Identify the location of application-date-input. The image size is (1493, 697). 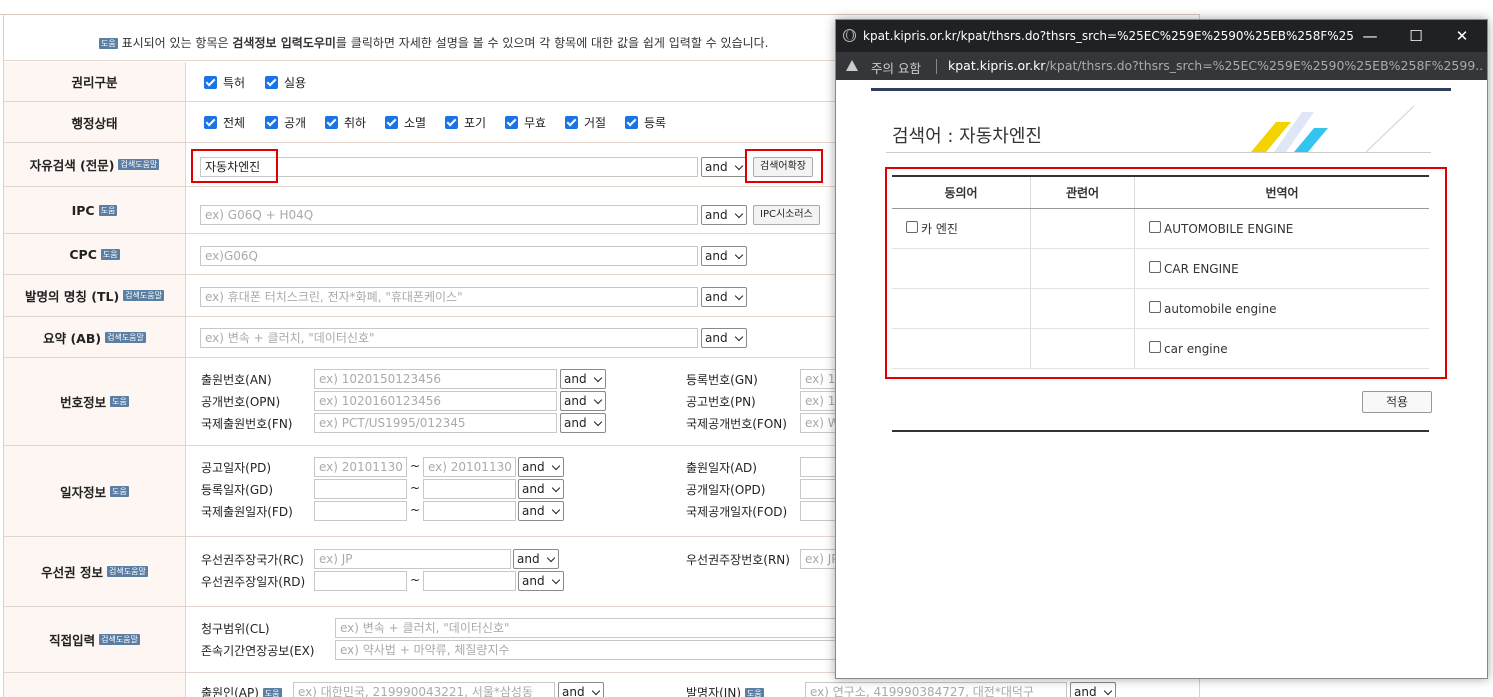
(820, 467).